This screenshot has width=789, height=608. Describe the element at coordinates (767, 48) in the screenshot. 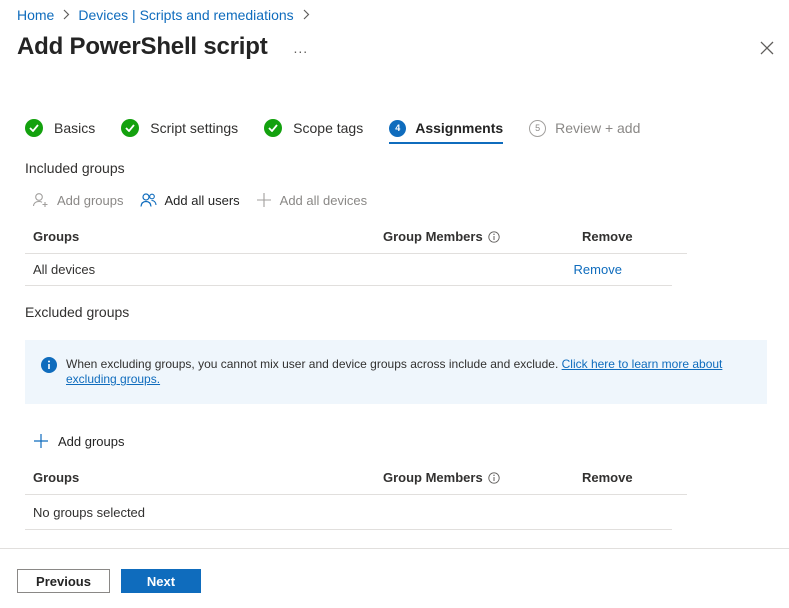

I see `close-icon` at that location.